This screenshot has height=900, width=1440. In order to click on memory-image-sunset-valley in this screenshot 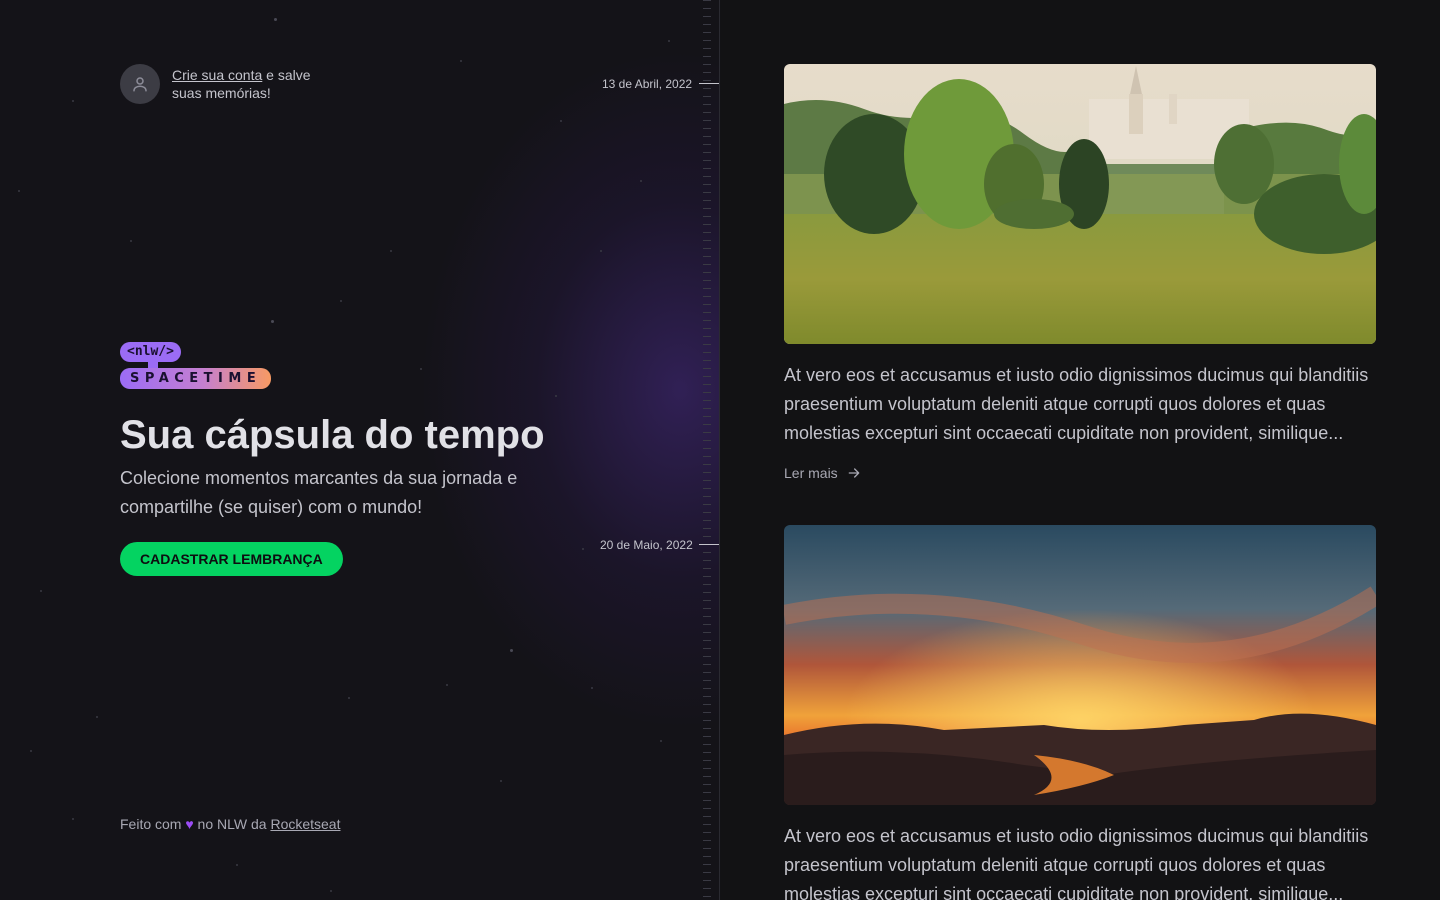, I will do `click(1080, 665)`.